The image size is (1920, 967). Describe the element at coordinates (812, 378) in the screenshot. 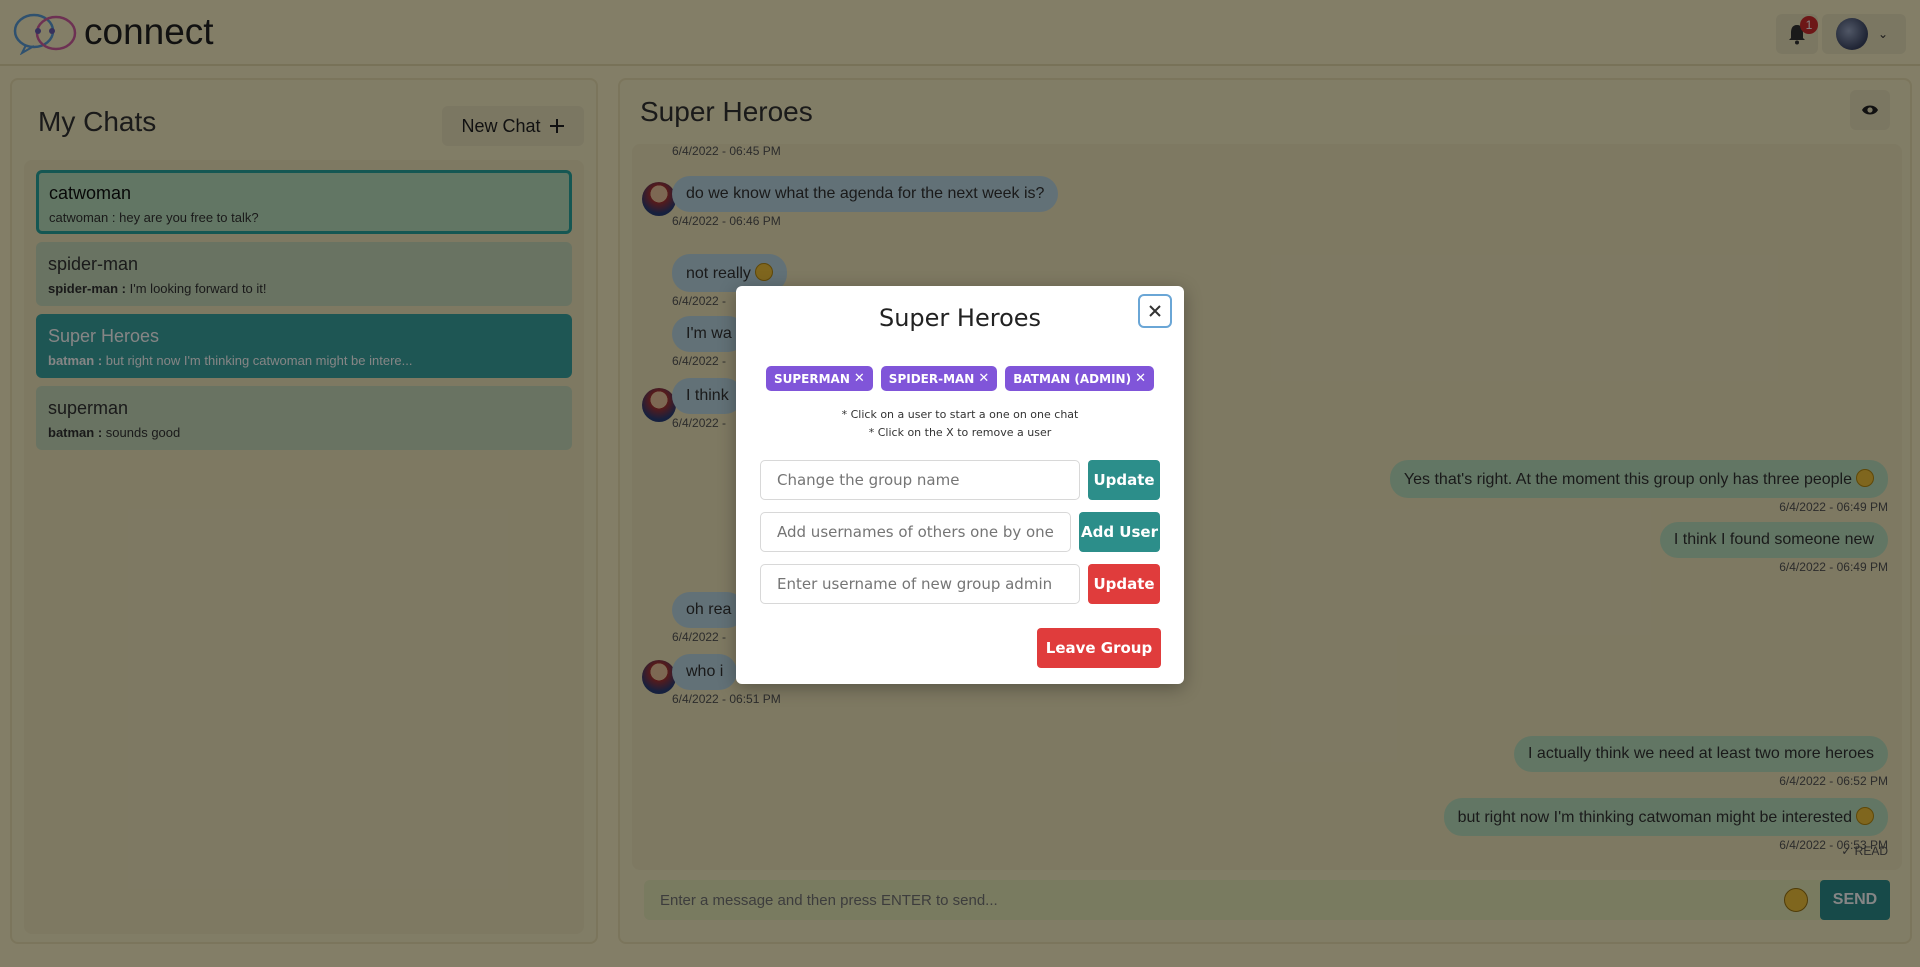

I see `member-tag-label: SUPERMAN` at that location.